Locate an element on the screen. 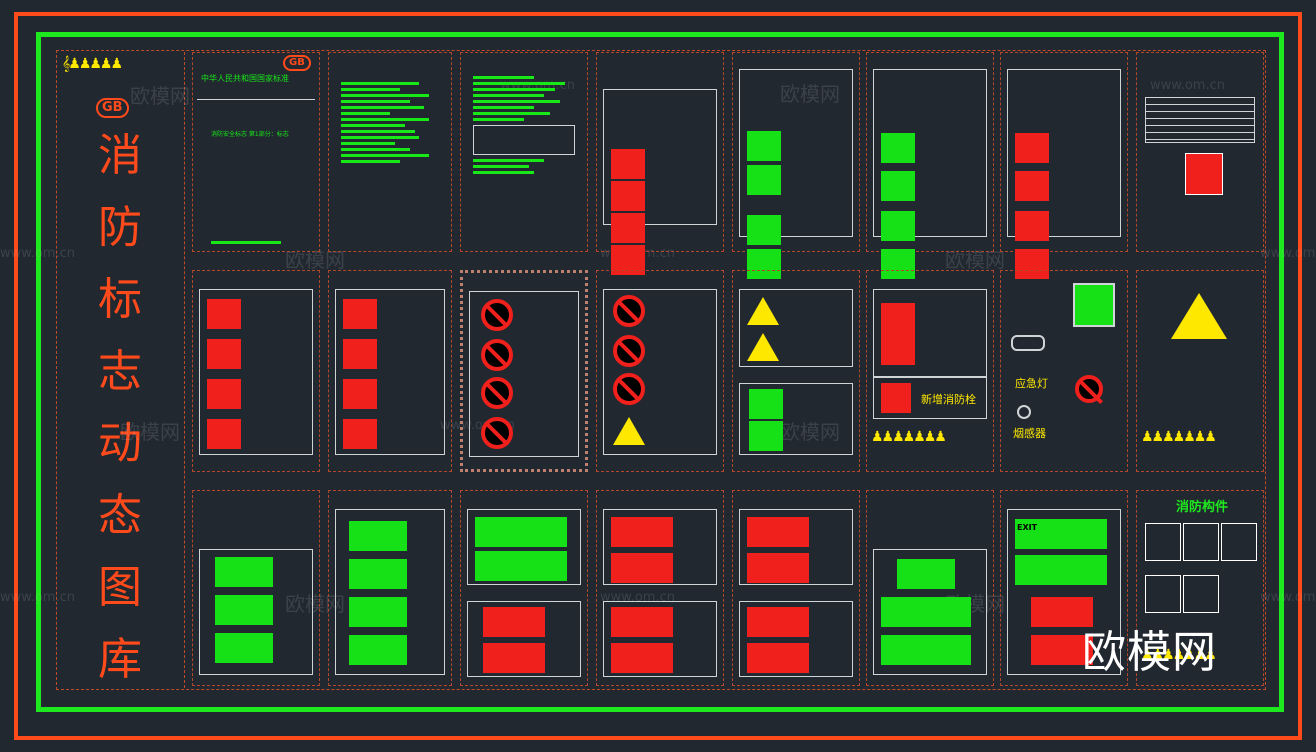 This screenshot has width=1316, height=752. exit-runner-icon is located at coordinates (764, 146).